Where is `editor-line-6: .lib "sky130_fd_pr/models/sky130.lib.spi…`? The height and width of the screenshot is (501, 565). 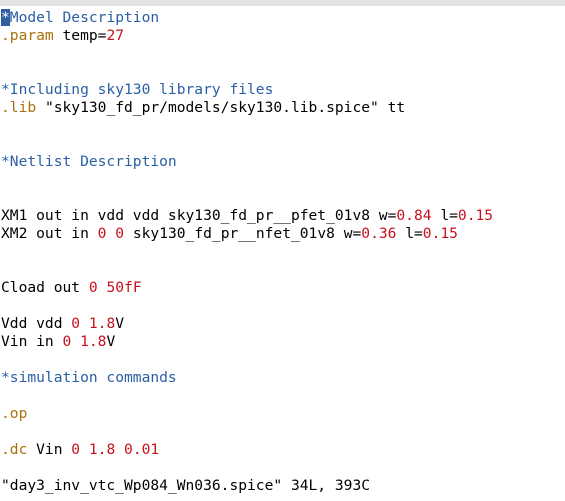
editor-line-6: .lib "sky130_fd_pr/models/sky130.lib.spi… is located at coordinates (282, 108).